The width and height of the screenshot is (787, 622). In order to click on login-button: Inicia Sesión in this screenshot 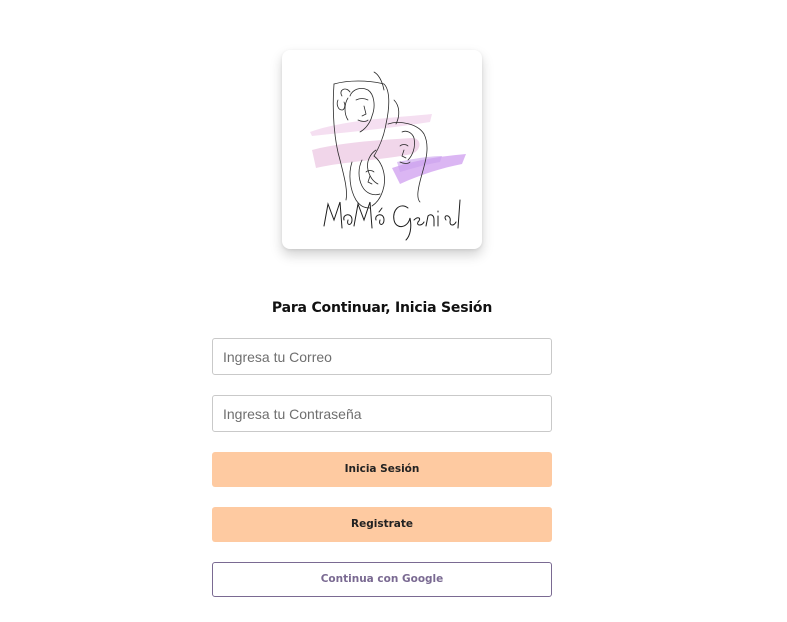, I will do `click(382, 469)`.